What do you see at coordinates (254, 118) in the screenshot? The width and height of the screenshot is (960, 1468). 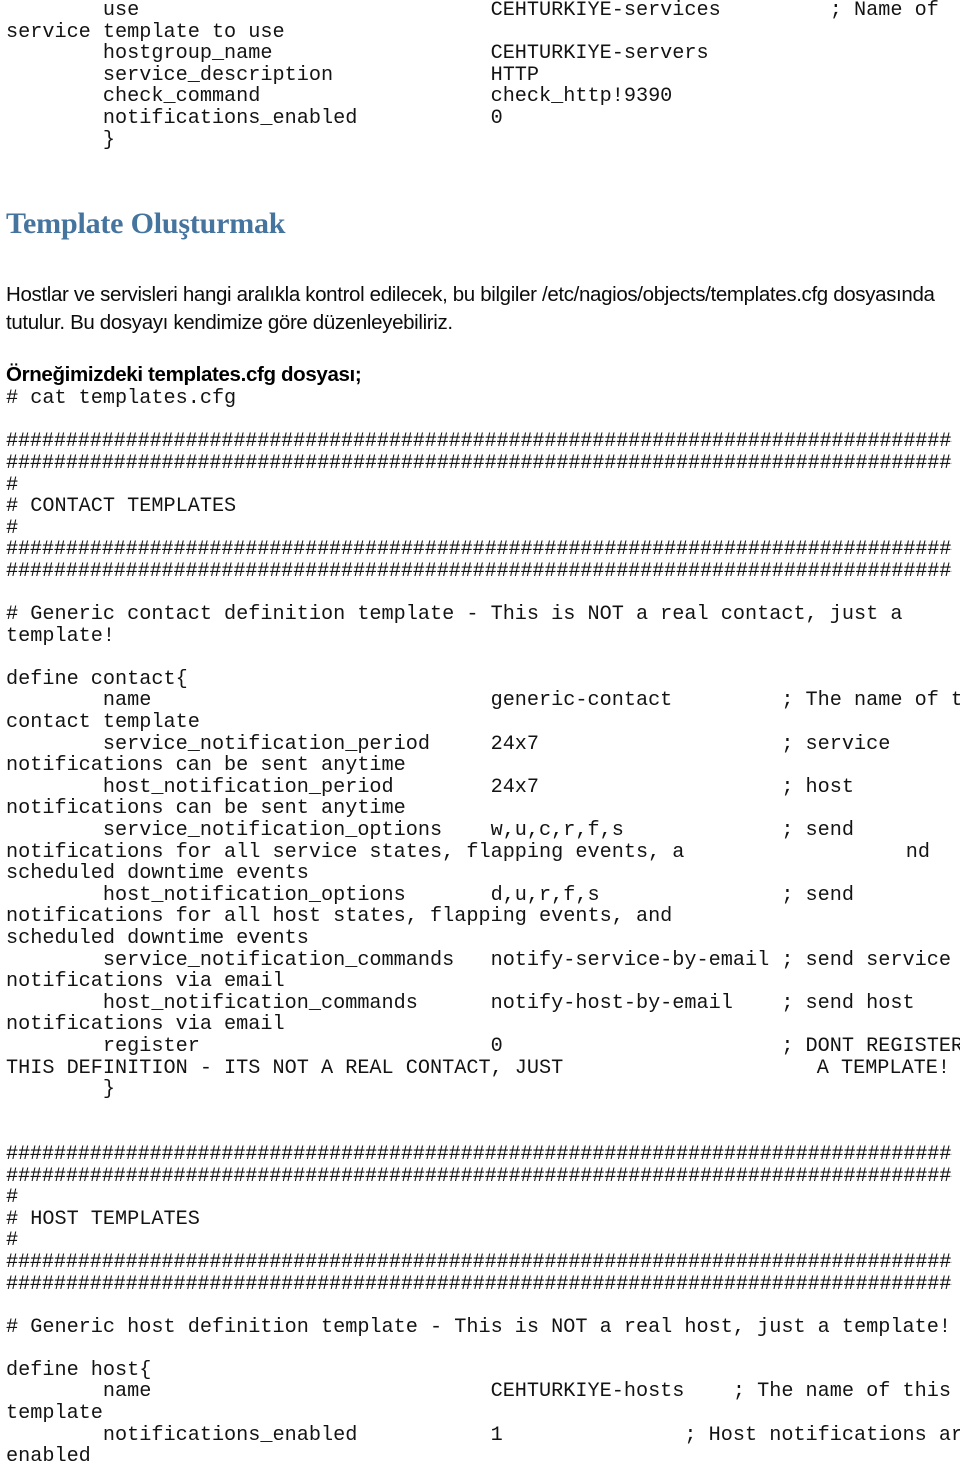 I see `config-line: notifications_enabled 0` at bounding box center [254, 118].